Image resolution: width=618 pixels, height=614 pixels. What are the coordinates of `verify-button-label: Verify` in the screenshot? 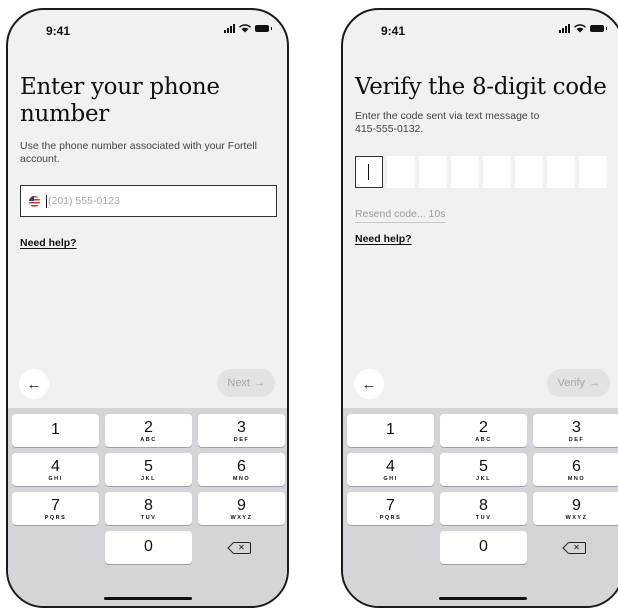 It's located at (571, 383).